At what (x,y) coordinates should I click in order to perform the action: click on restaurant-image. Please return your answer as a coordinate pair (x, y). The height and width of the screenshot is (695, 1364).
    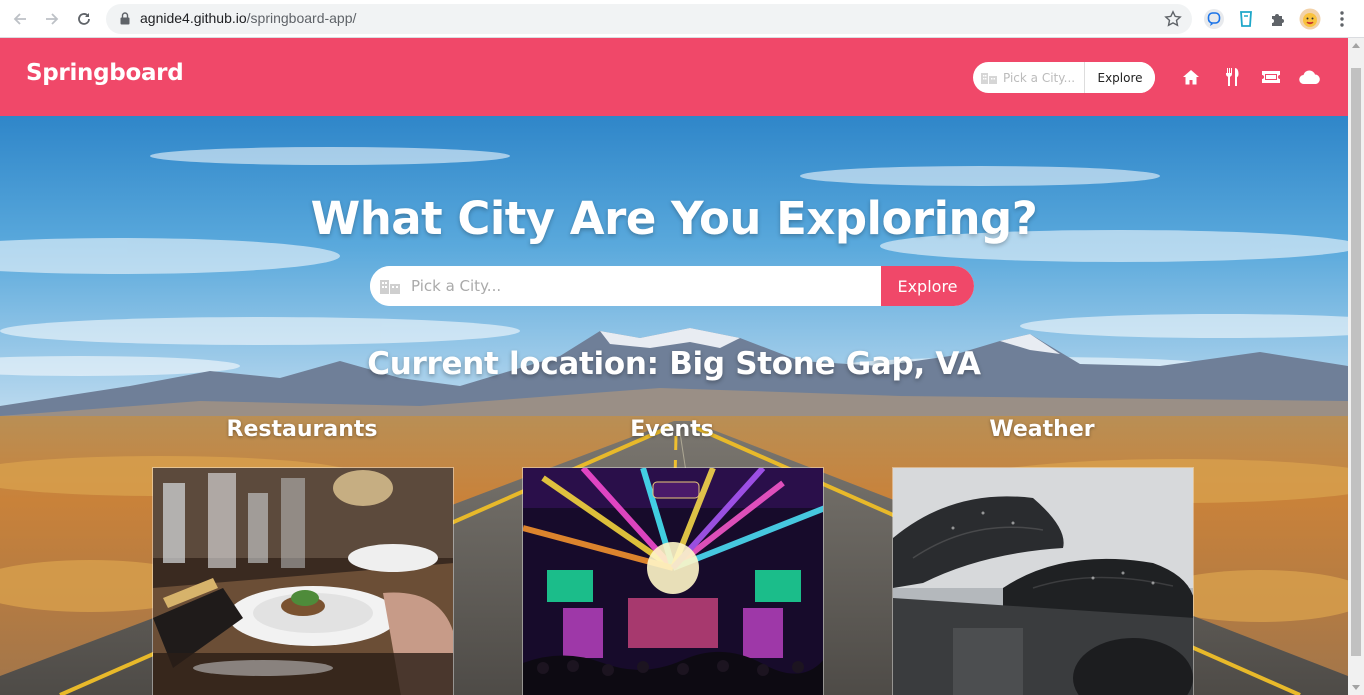
    Looking at the image, I should click on (303, 581).